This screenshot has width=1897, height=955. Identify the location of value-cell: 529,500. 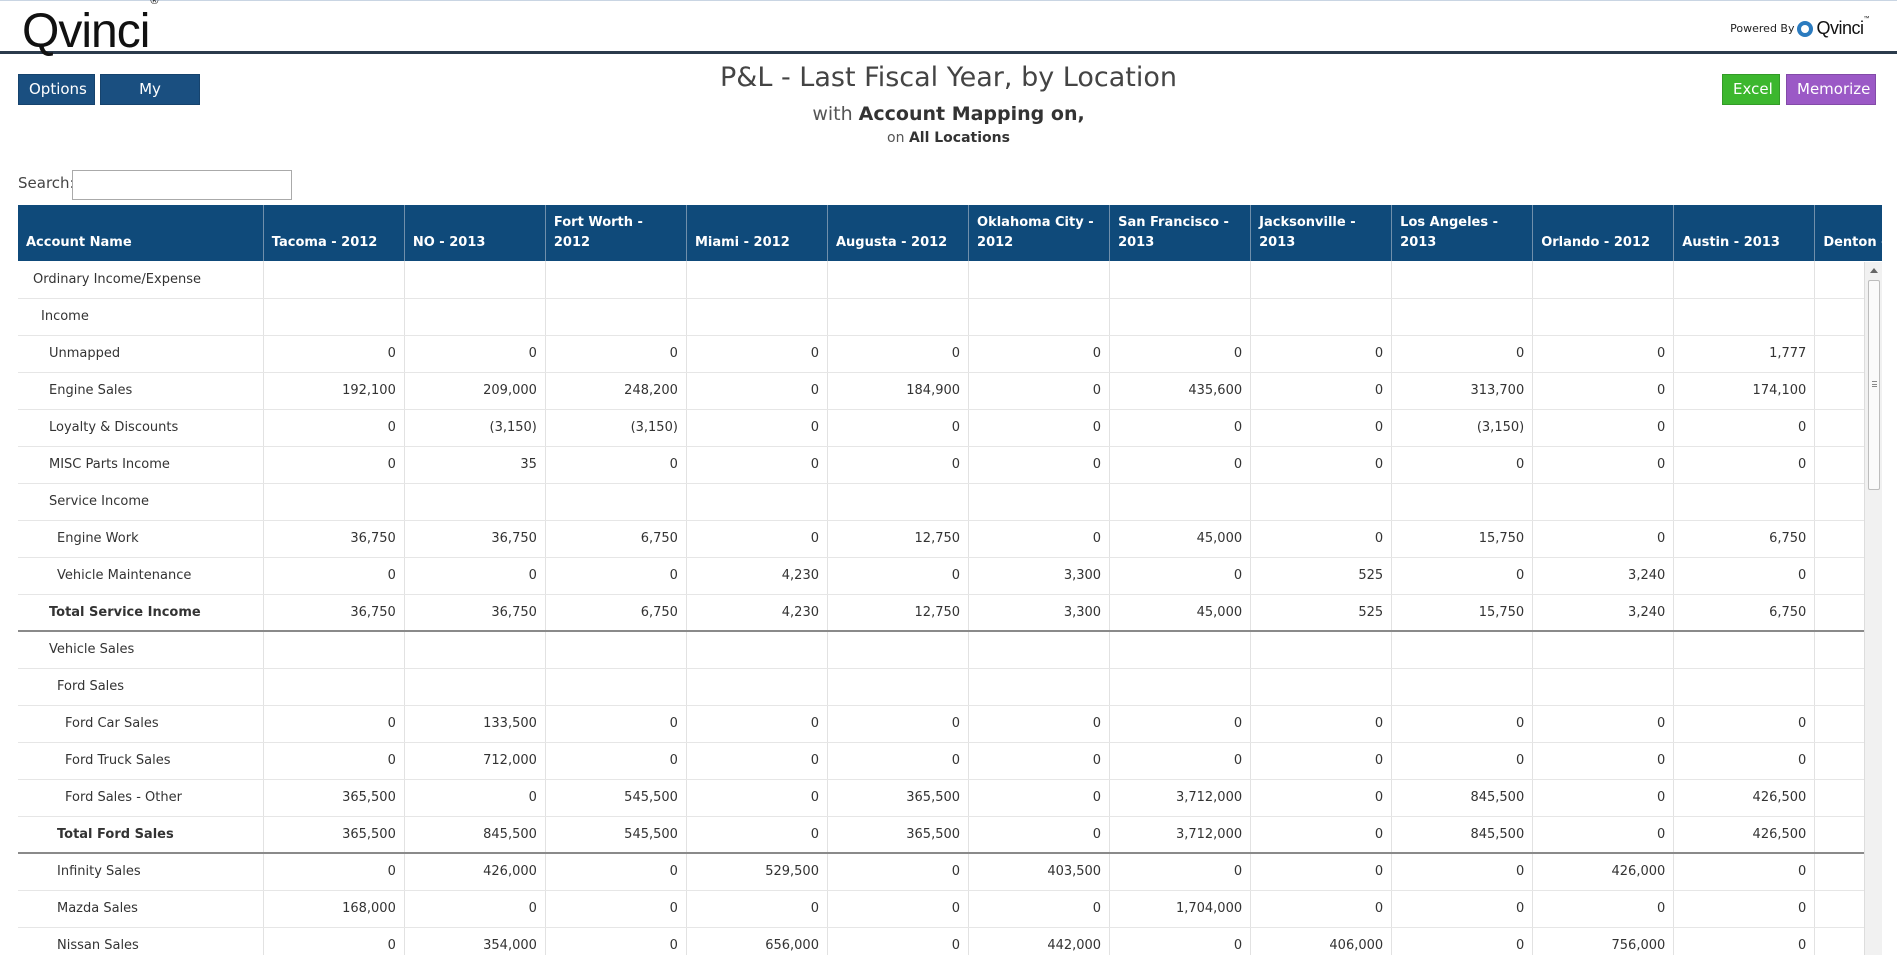
(757, 872).